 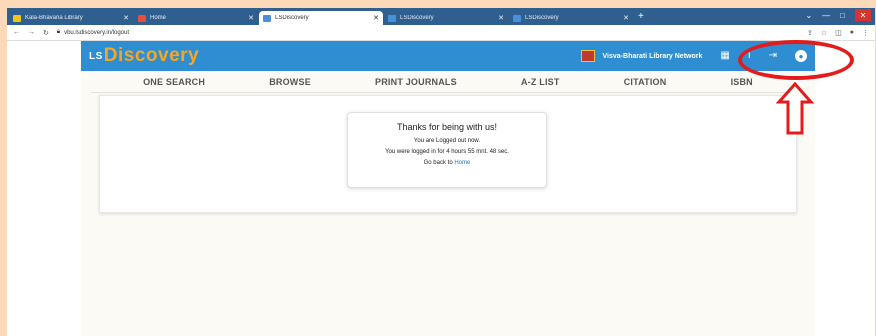 I want to click on menu-item-a-z-list: A-Z LIST, so click(x=540, y=82).